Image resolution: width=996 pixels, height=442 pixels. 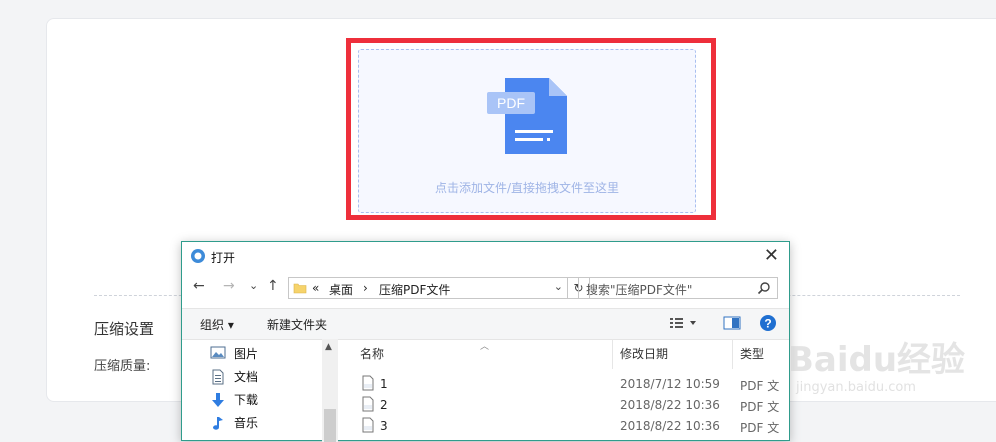 What do you see at coordinates (527, 188) in the screenshot?
I see `drop-hint: 点击添加文件/直接拖拽文件至这里` at bounding box center [527, 188].